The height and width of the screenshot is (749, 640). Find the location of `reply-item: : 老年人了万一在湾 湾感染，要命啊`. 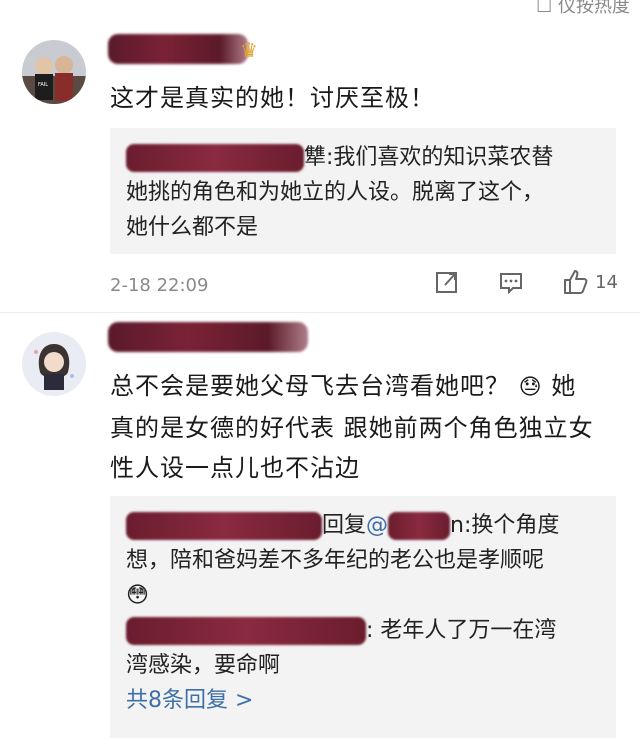

reply-item: : 老年人了万一在湾 湾感染，要命啊 is located at coordinates (363, 648).